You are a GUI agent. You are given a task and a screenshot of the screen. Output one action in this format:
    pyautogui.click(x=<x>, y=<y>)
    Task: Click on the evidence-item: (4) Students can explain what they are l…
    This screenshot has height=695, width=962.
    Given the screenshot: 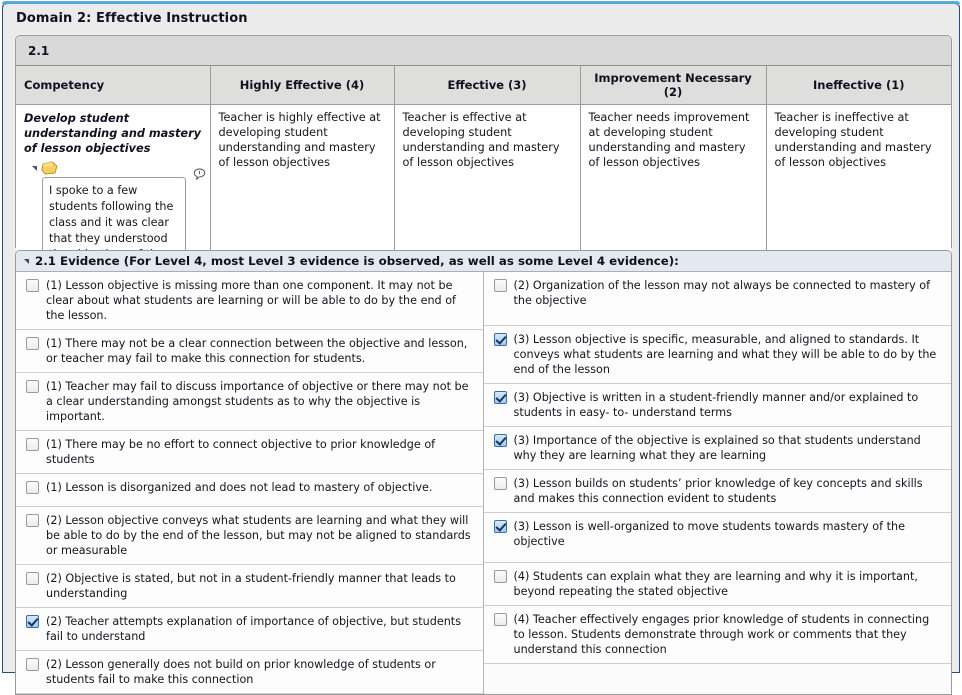 What is the action you would take?
    pyautogui.click(x=717, y=584)
    